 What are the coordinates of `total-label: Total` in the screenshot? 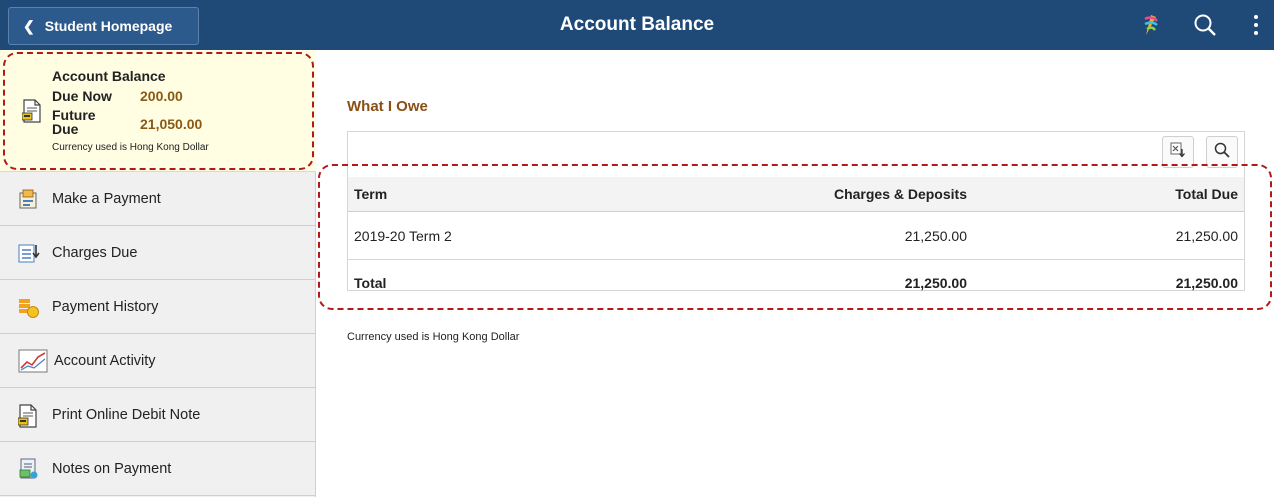 It's located at (370, 283).